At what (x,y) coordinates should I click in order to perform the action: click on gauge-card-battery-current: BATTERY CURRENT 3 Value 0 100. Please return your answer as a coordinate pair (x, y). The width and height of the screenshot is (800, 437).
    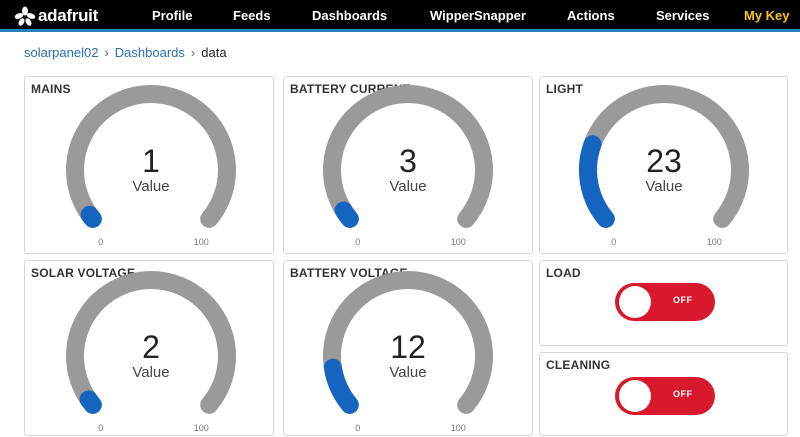
    Looking at the image, I should click on (408, 165).